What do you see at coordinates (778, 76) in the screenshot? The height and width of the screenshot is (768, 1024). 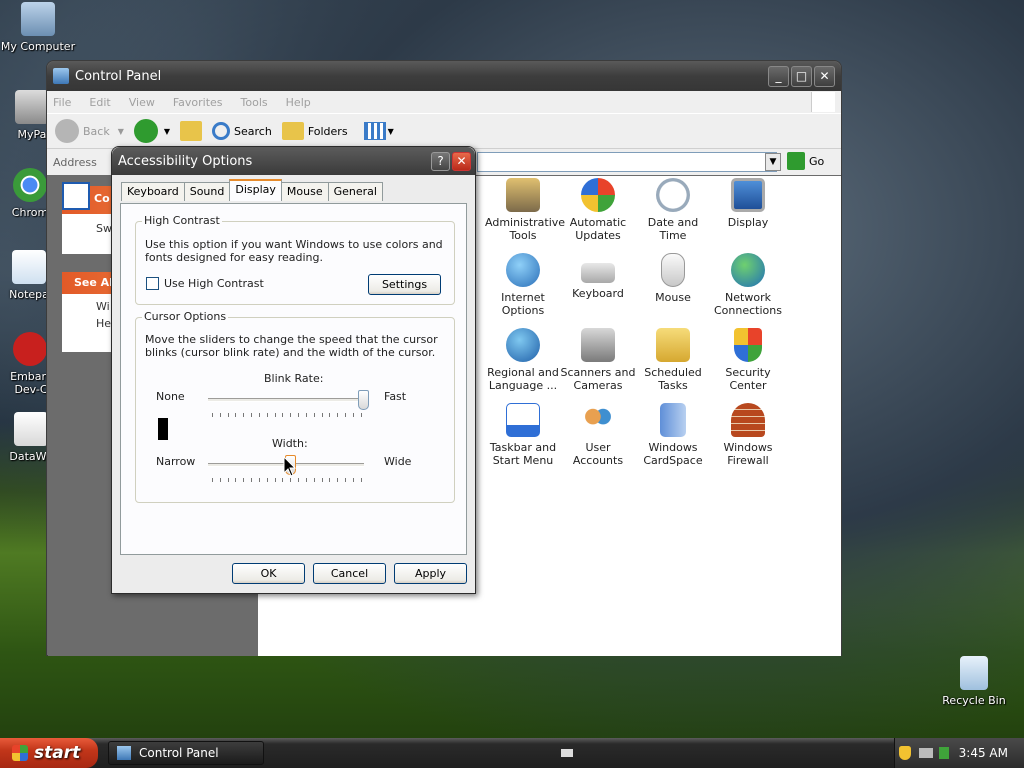 I see `minimize-button: _` at bounding box center [778, 76].